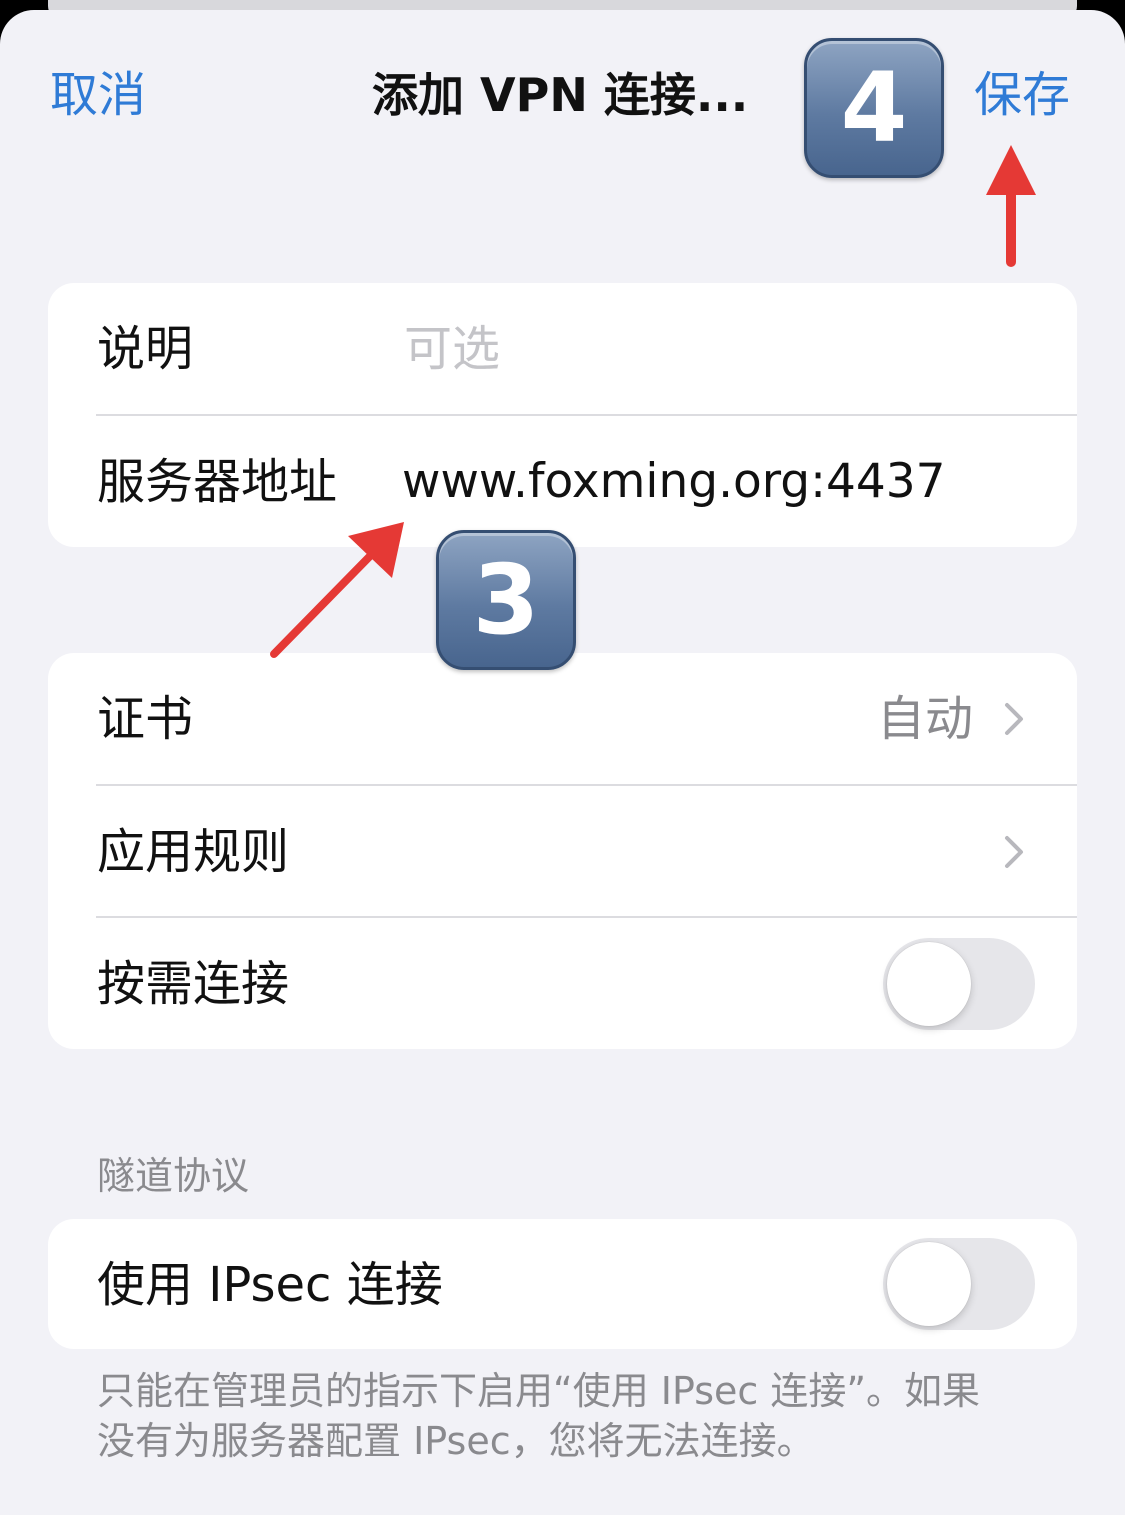 Image resolution: width=1125 pixels, height=1515 pixels. I want to click on save-button: 保存, so click(1022, 95).